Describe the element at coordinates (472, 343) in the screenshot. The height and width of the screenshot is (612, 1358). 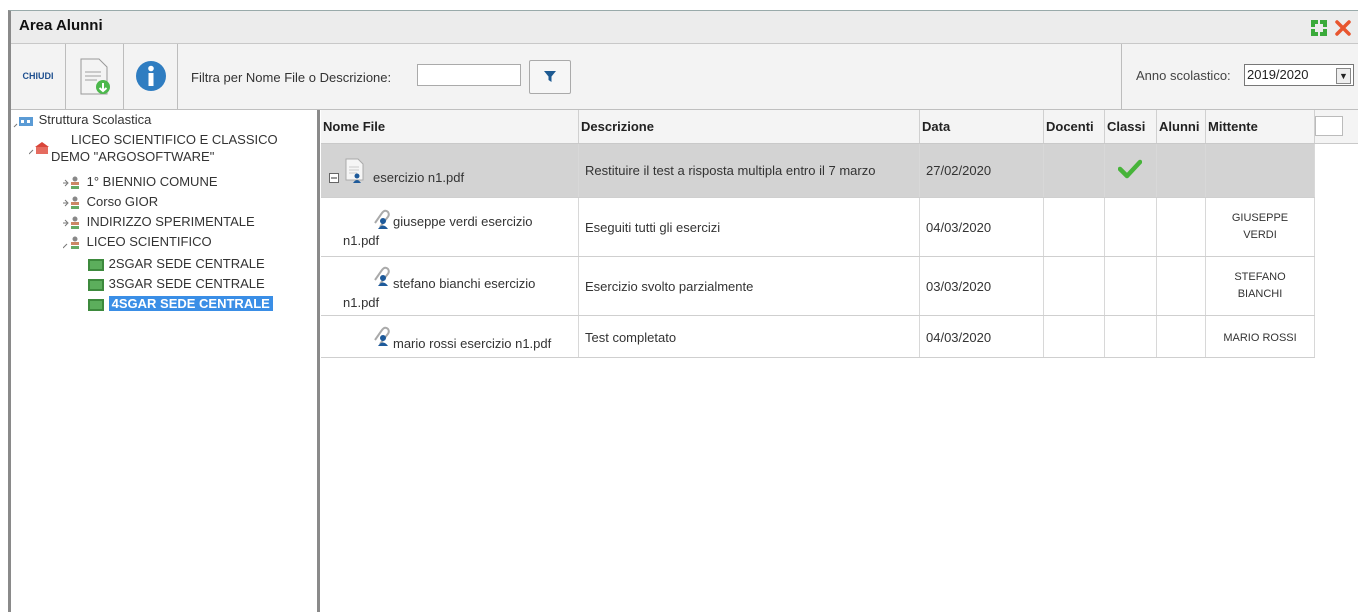
I see `file-name: mario rossi esercizio n1.pdf` at that location.